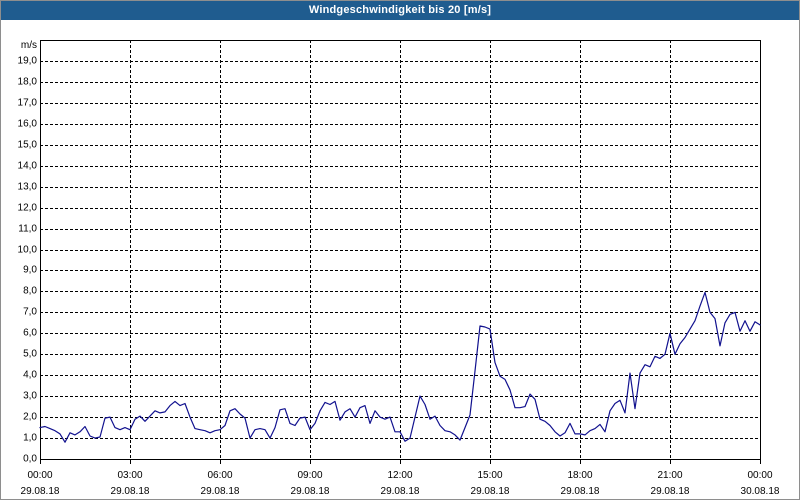  What do you see at coordinates (28, 166) in the screenshot?
I see `y-tick-label: 14,0` at bounding box center [28, 166].